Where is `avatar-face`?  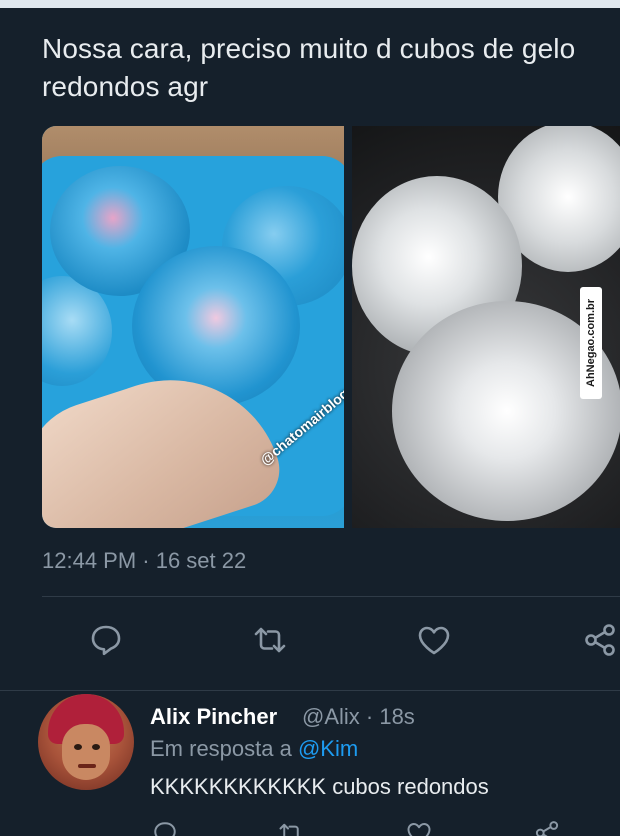
avatar-face is located at coordinates (86, 752).